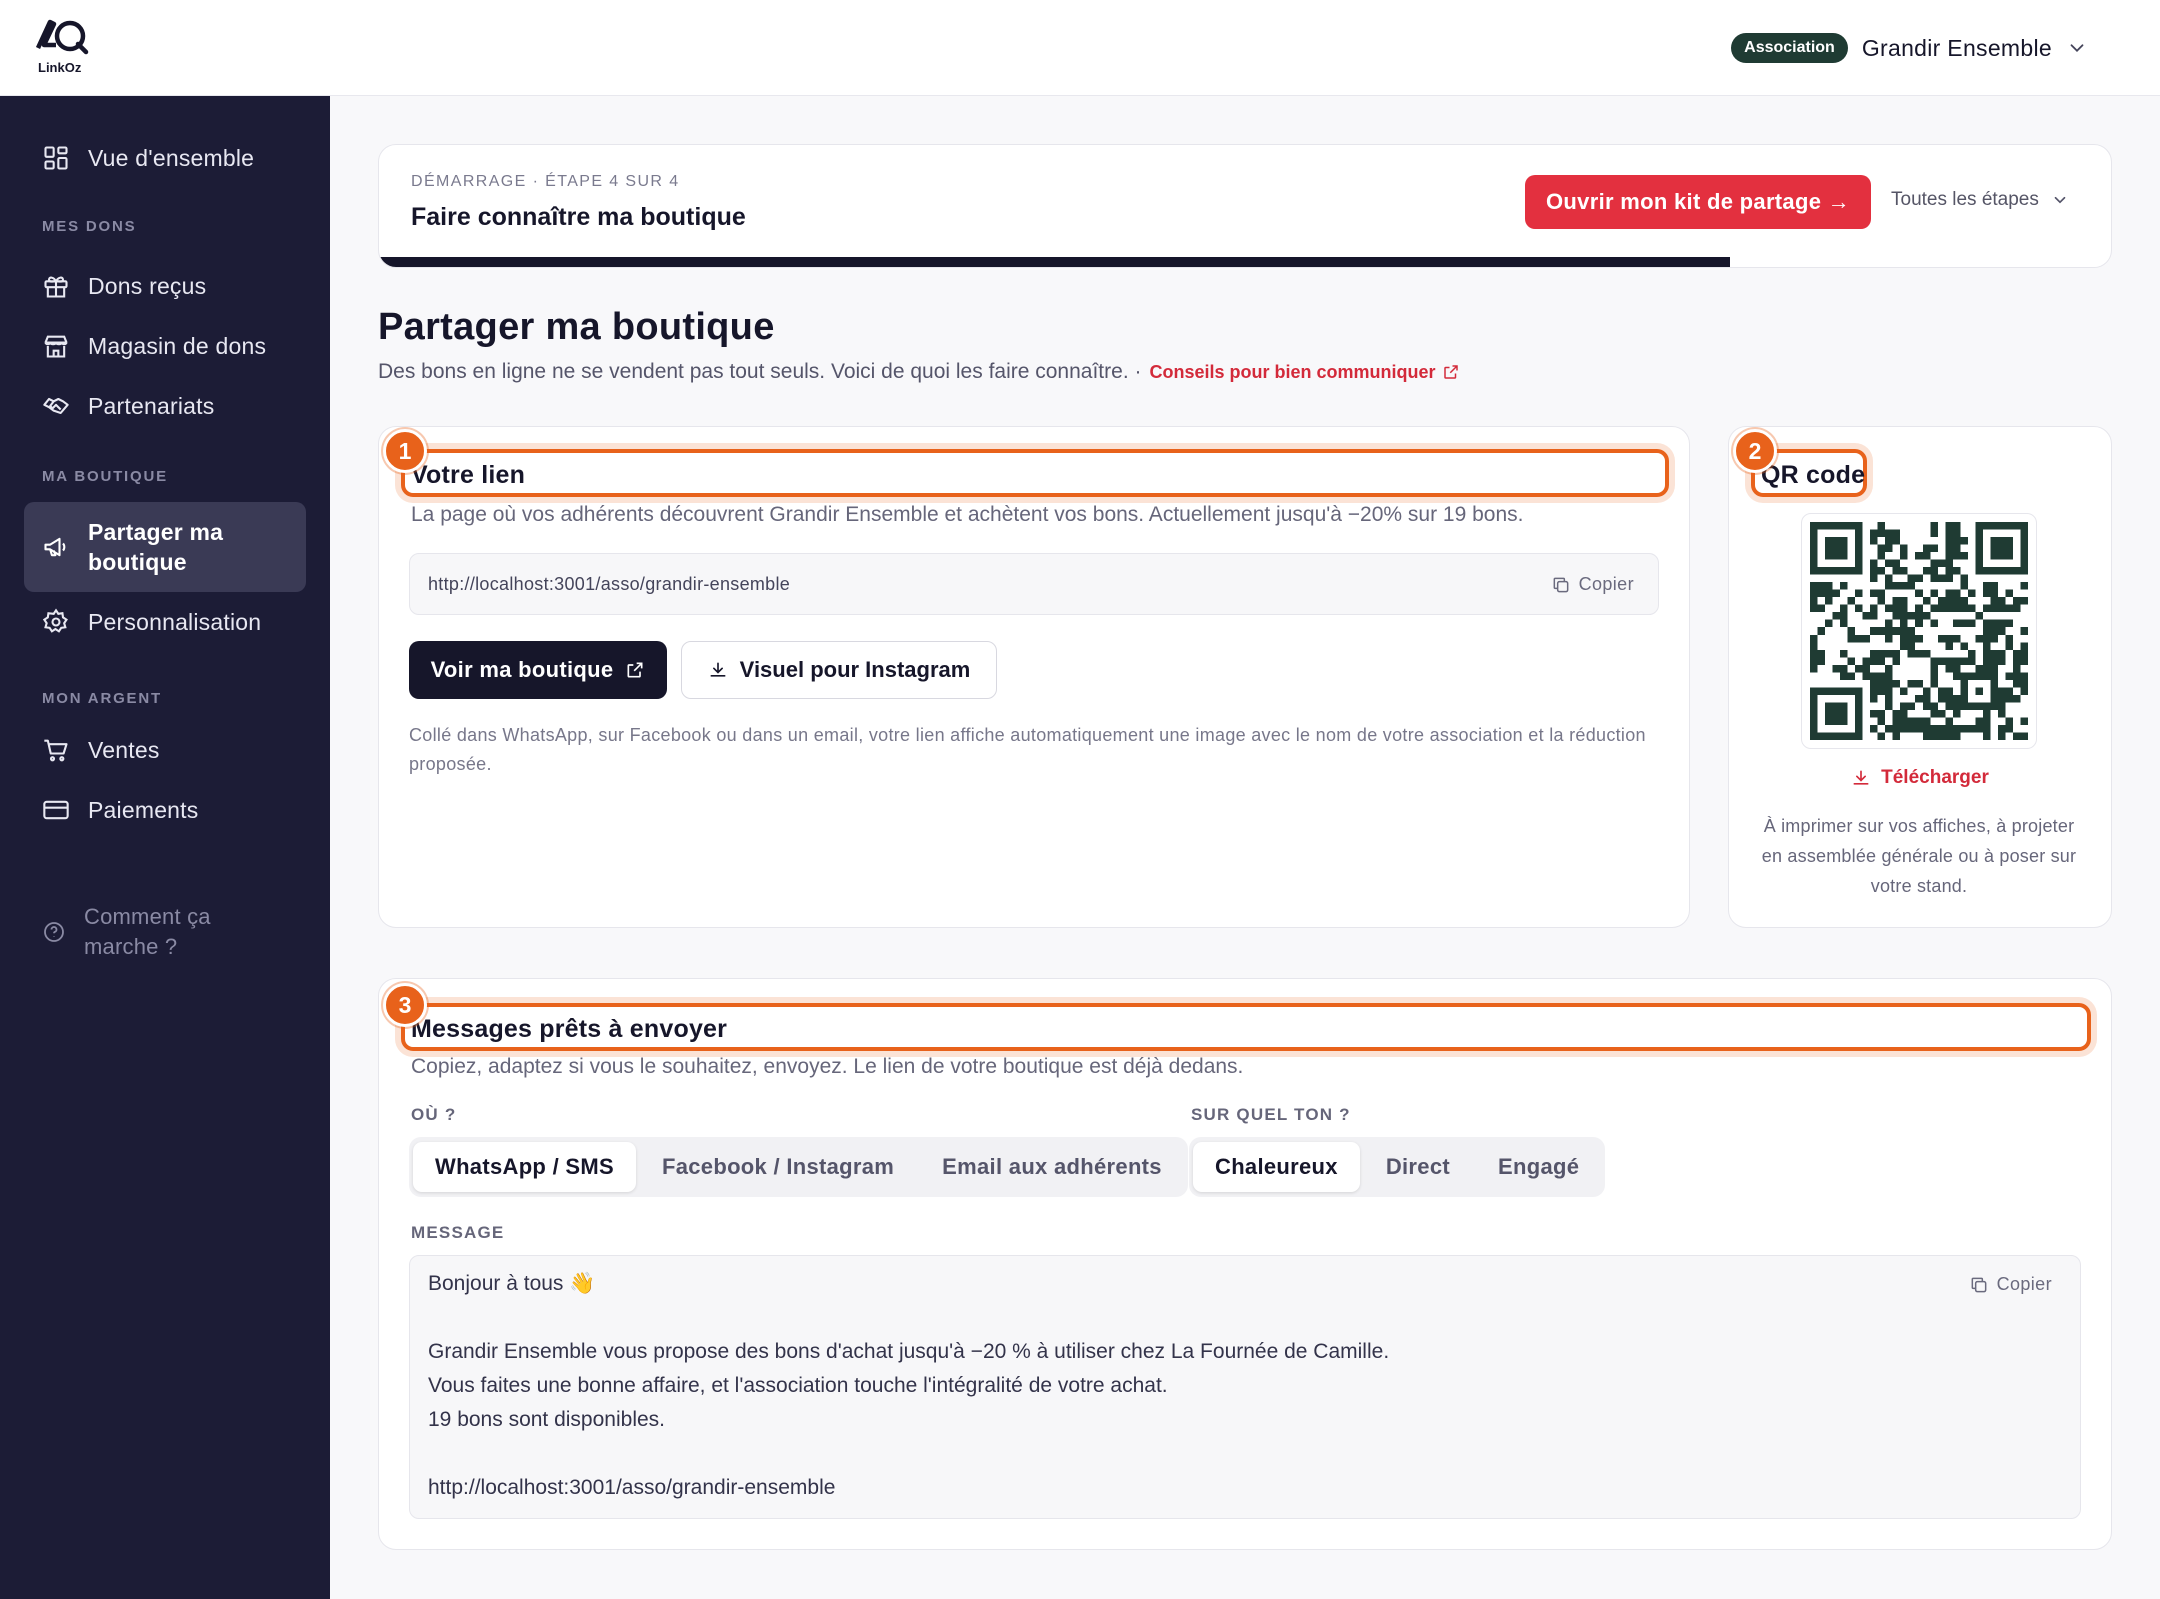 Image resolution: width=2160 pixels, height=1599 pixels. What do you see at coordinates (546, 1419) in the screenshot?
I see `message-line: 19 bons sont disponibles.` at bounding box center [546, 1419].